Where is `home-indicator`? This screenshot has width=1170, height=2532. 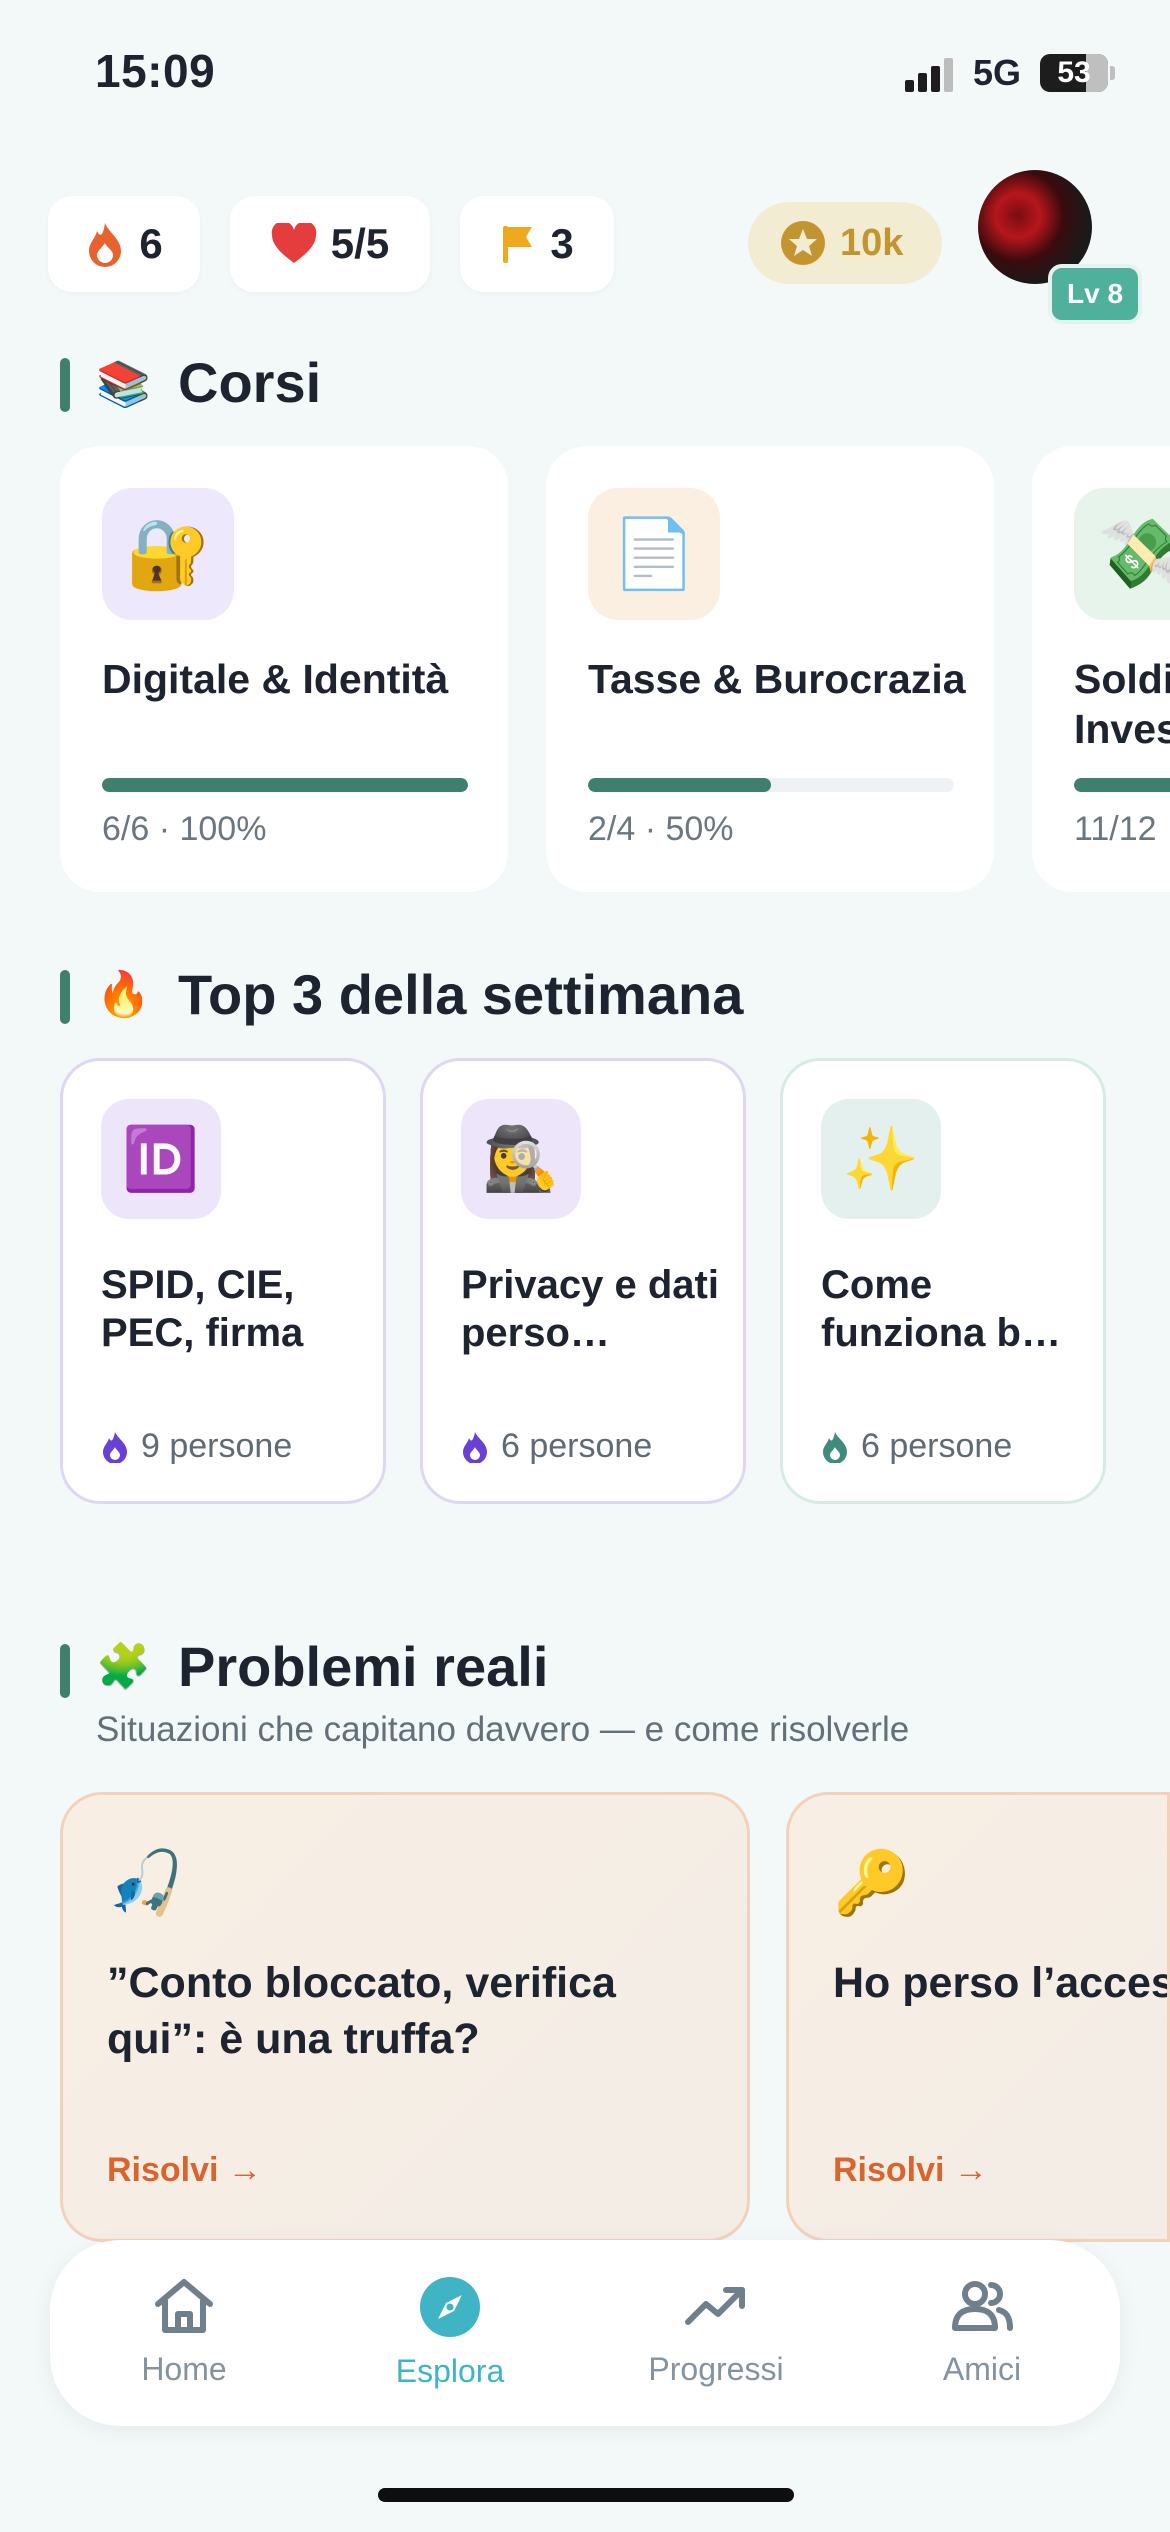 home-indicator is located at coordinates (586, 2495).